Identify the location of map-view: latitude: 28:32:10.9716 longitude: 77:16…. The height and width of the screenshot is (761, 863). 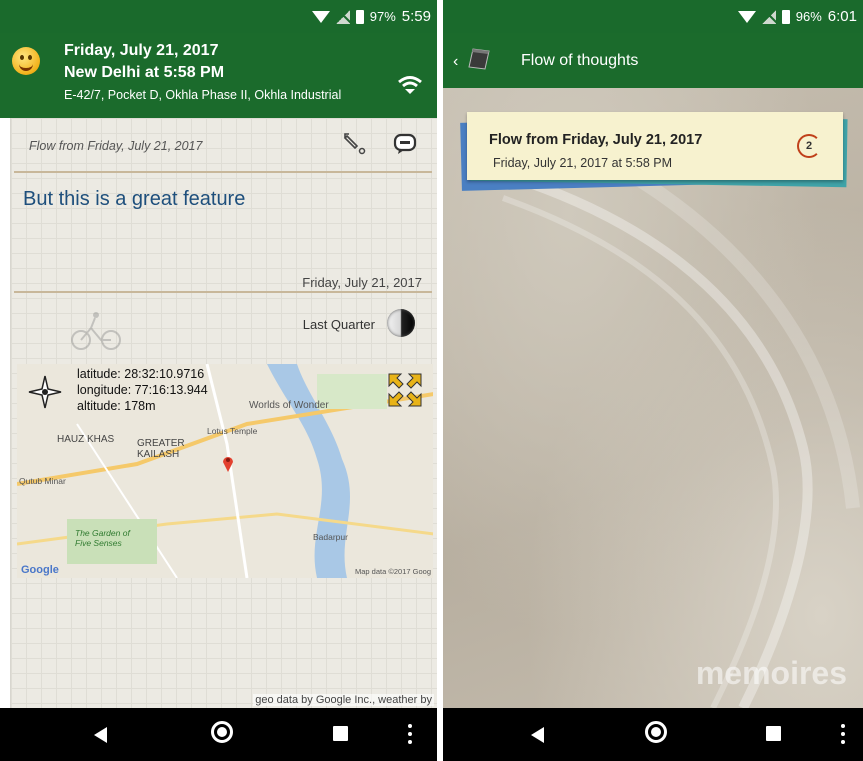
(225, 471).